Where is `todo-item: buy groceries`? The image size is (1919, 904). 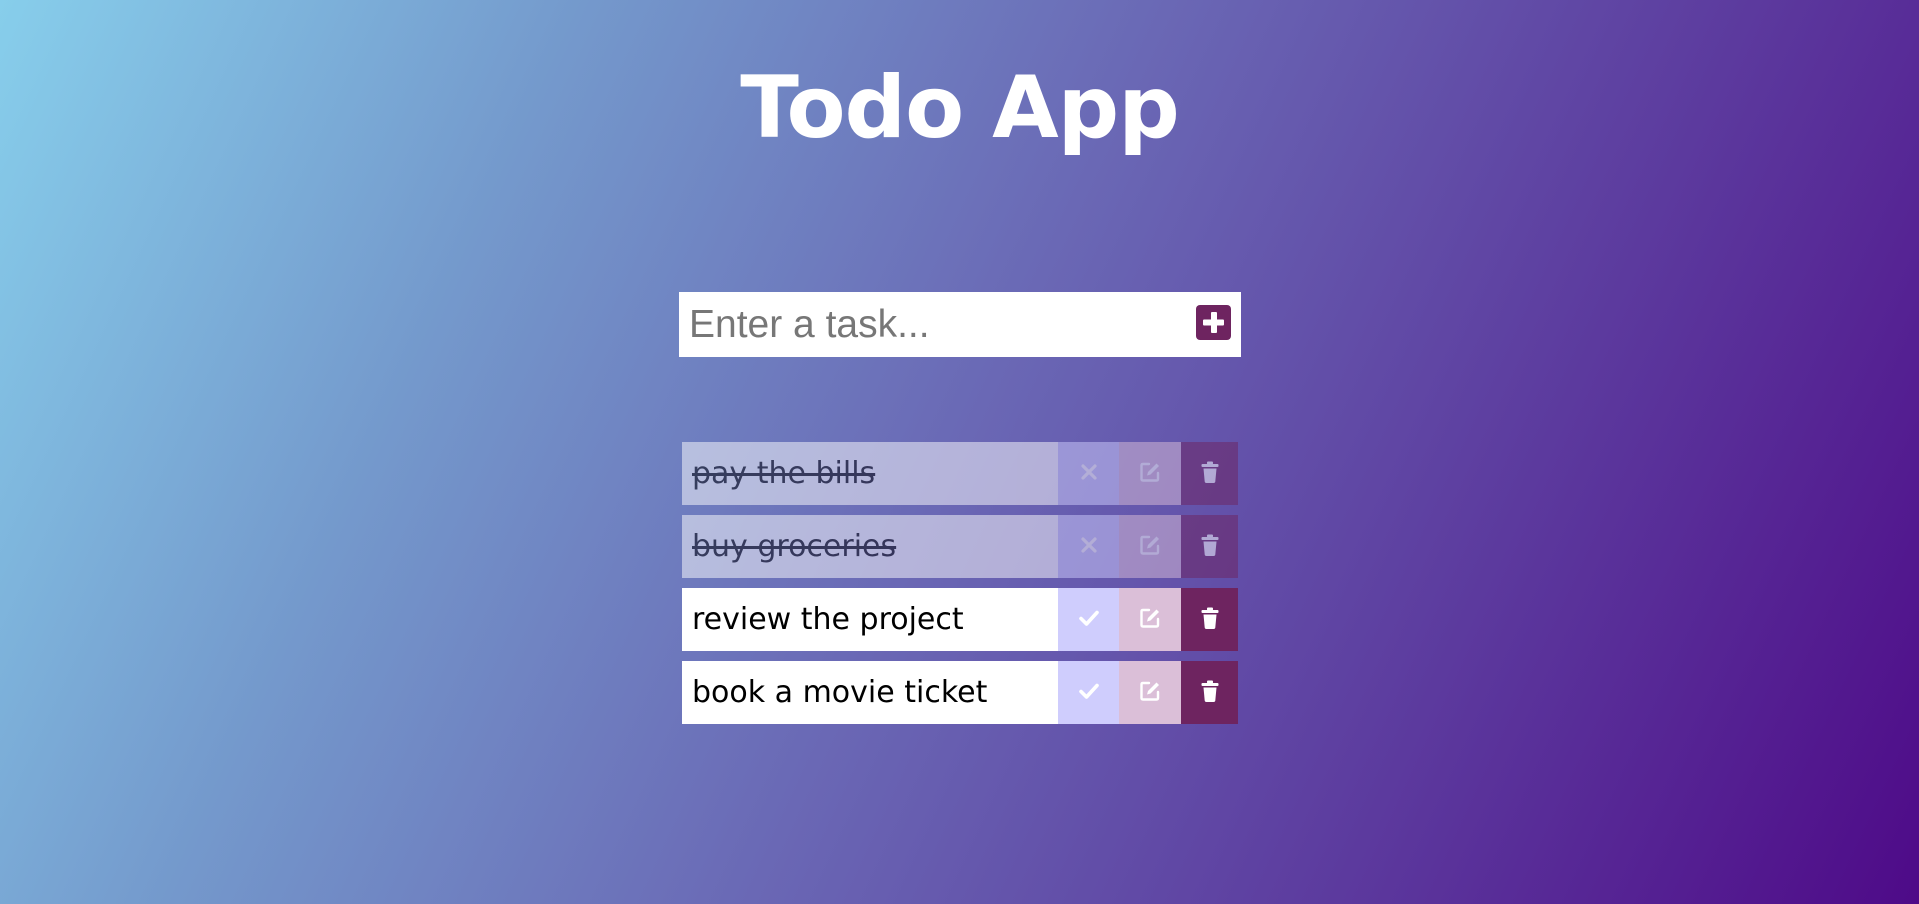
todo-item: buy groceries is located at coordinates (960, 546).